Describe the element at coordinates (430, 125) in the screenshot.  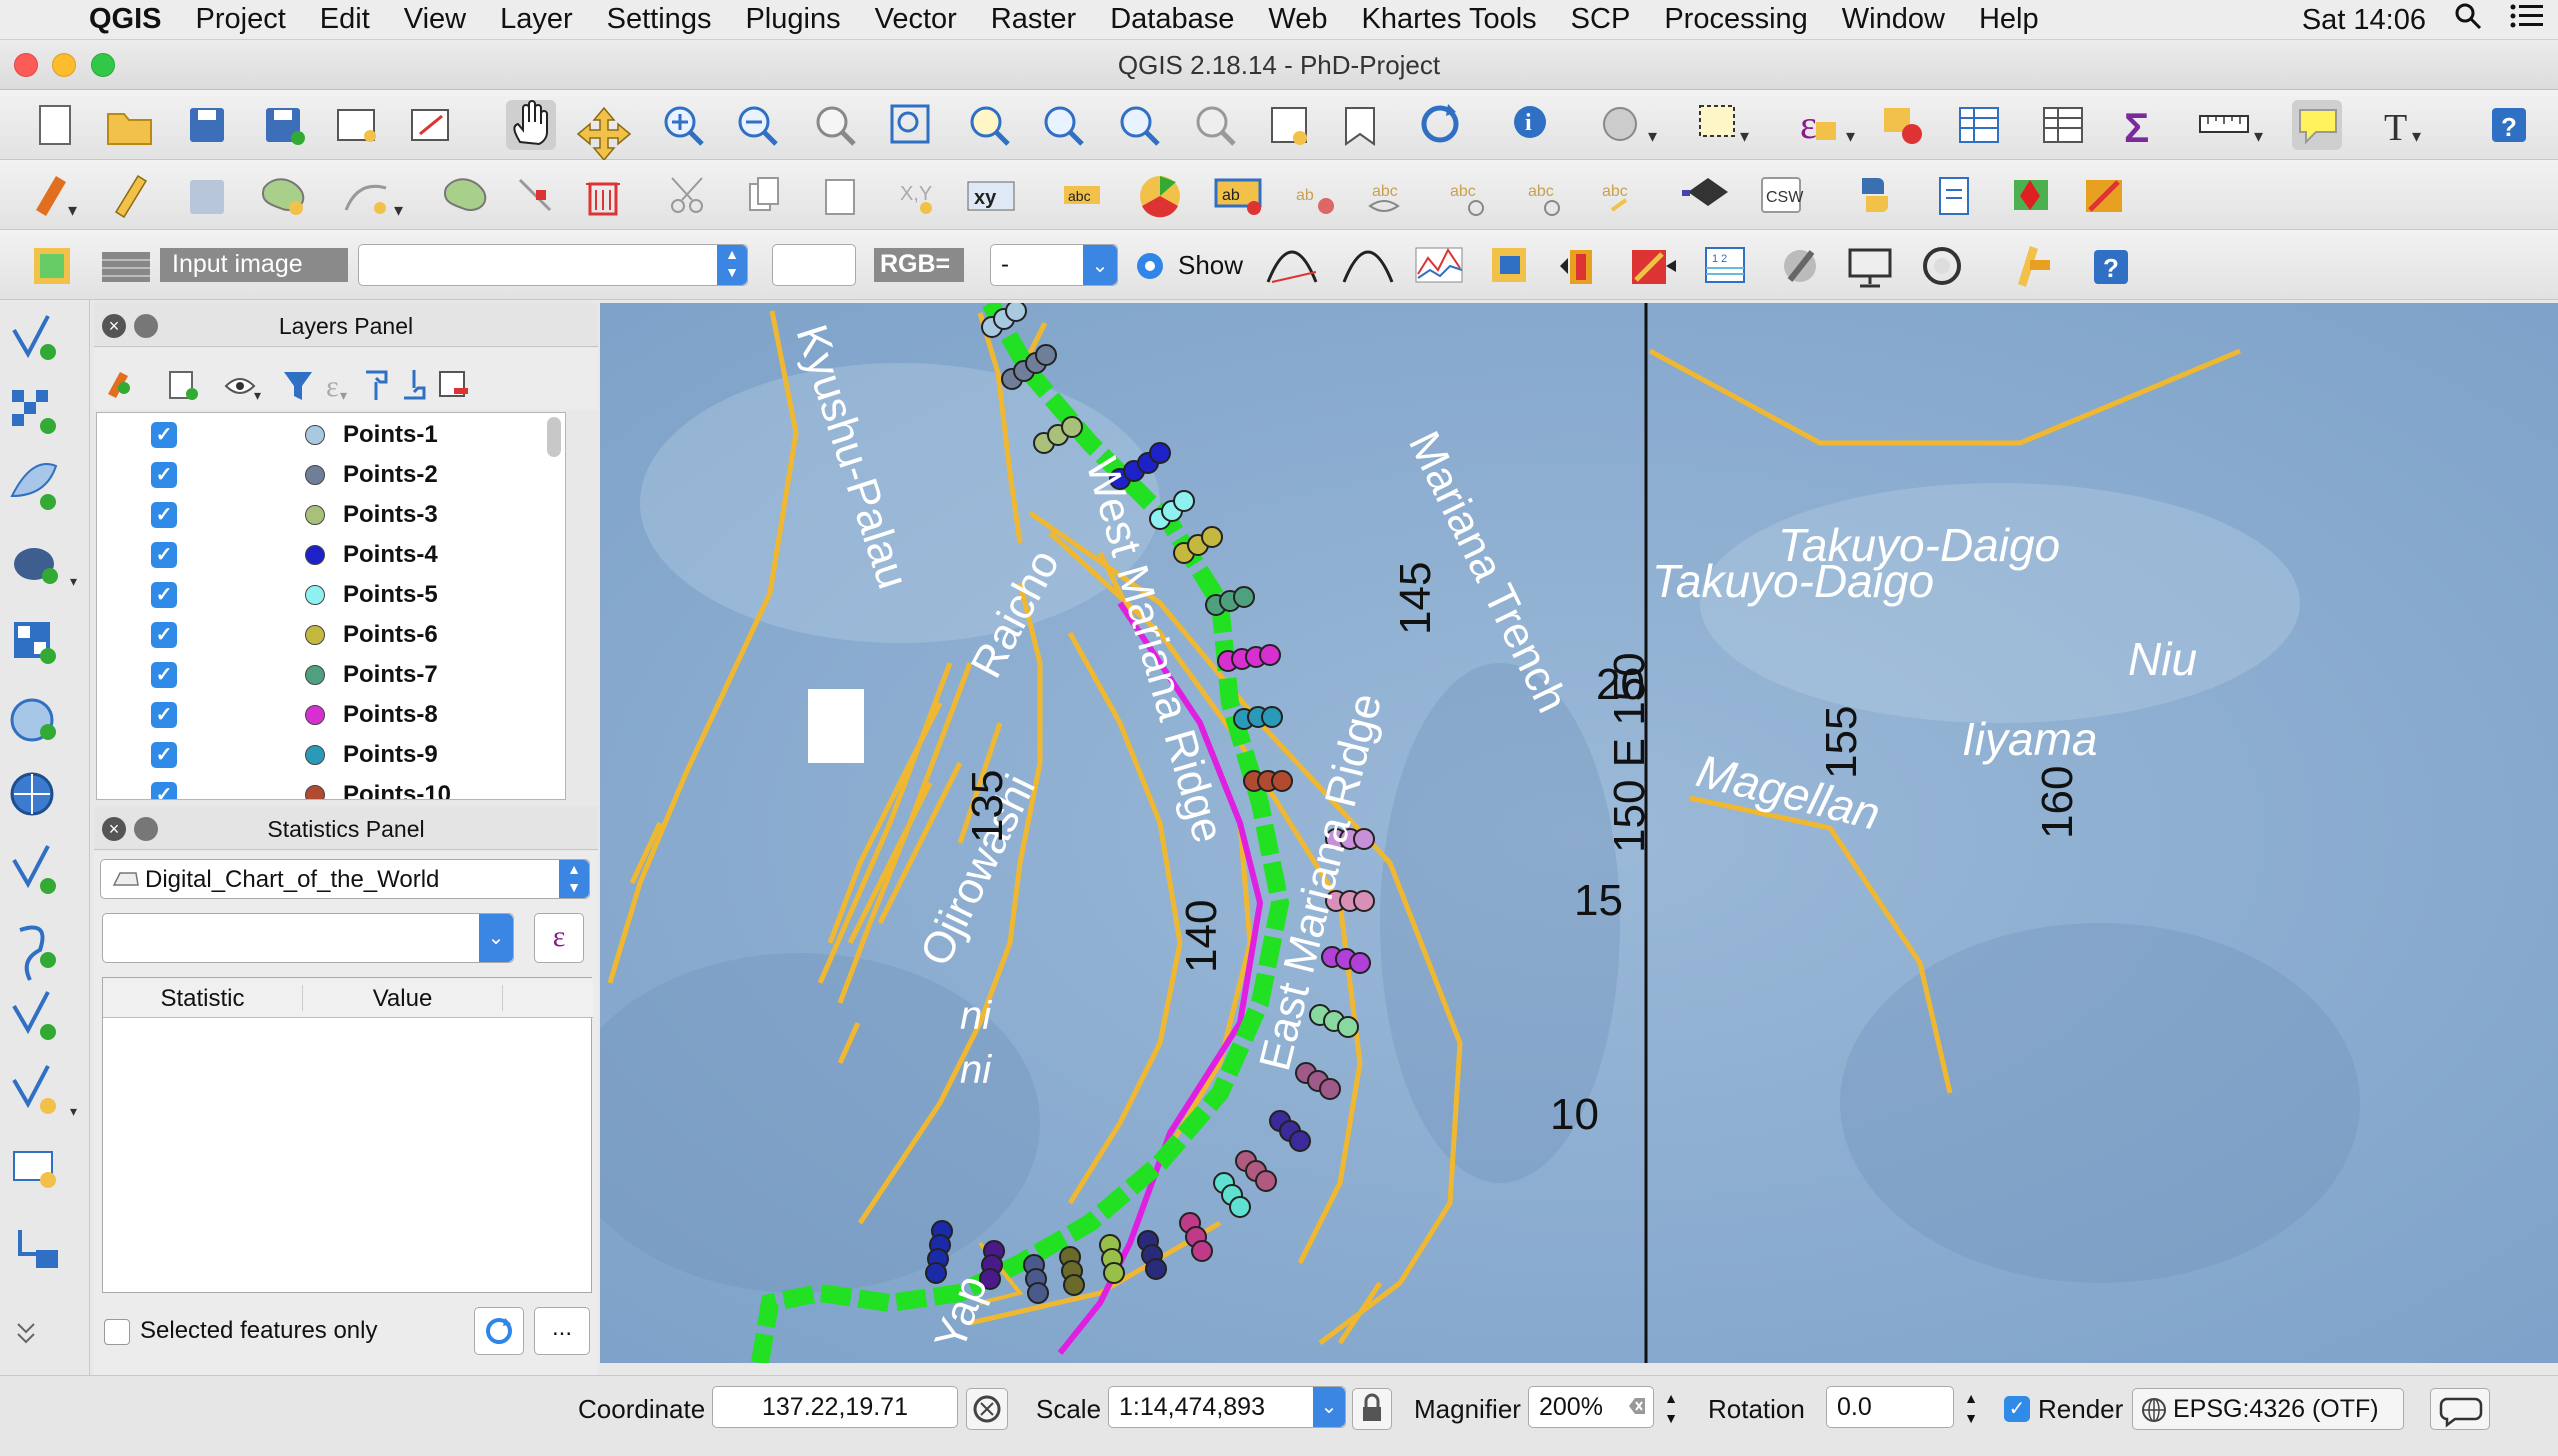
I see `composer-manager-icon` at that location.